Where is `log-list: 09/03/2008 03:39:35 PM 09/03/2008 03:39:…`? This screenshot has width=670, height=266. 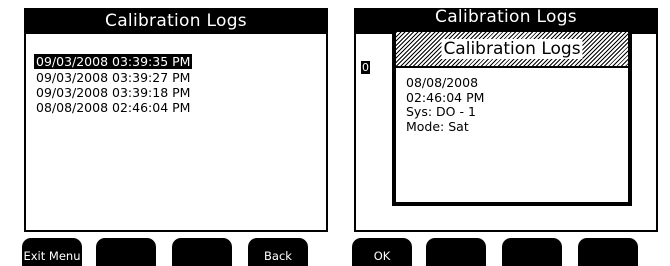
log-list: 09/03/2008 03:39:35 PM 09/03/2008 03:39:… is located at coordinates (134, 83).